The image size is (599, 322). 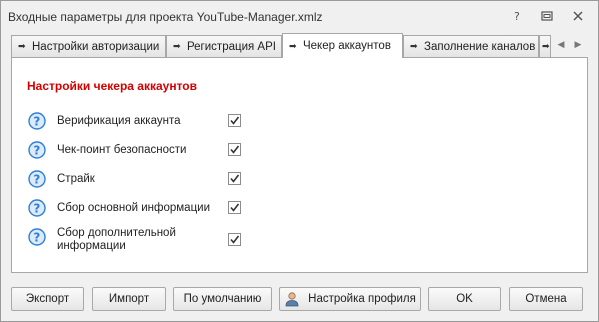 I want to click on import-label: Импорт, so click(x=129, y=299).